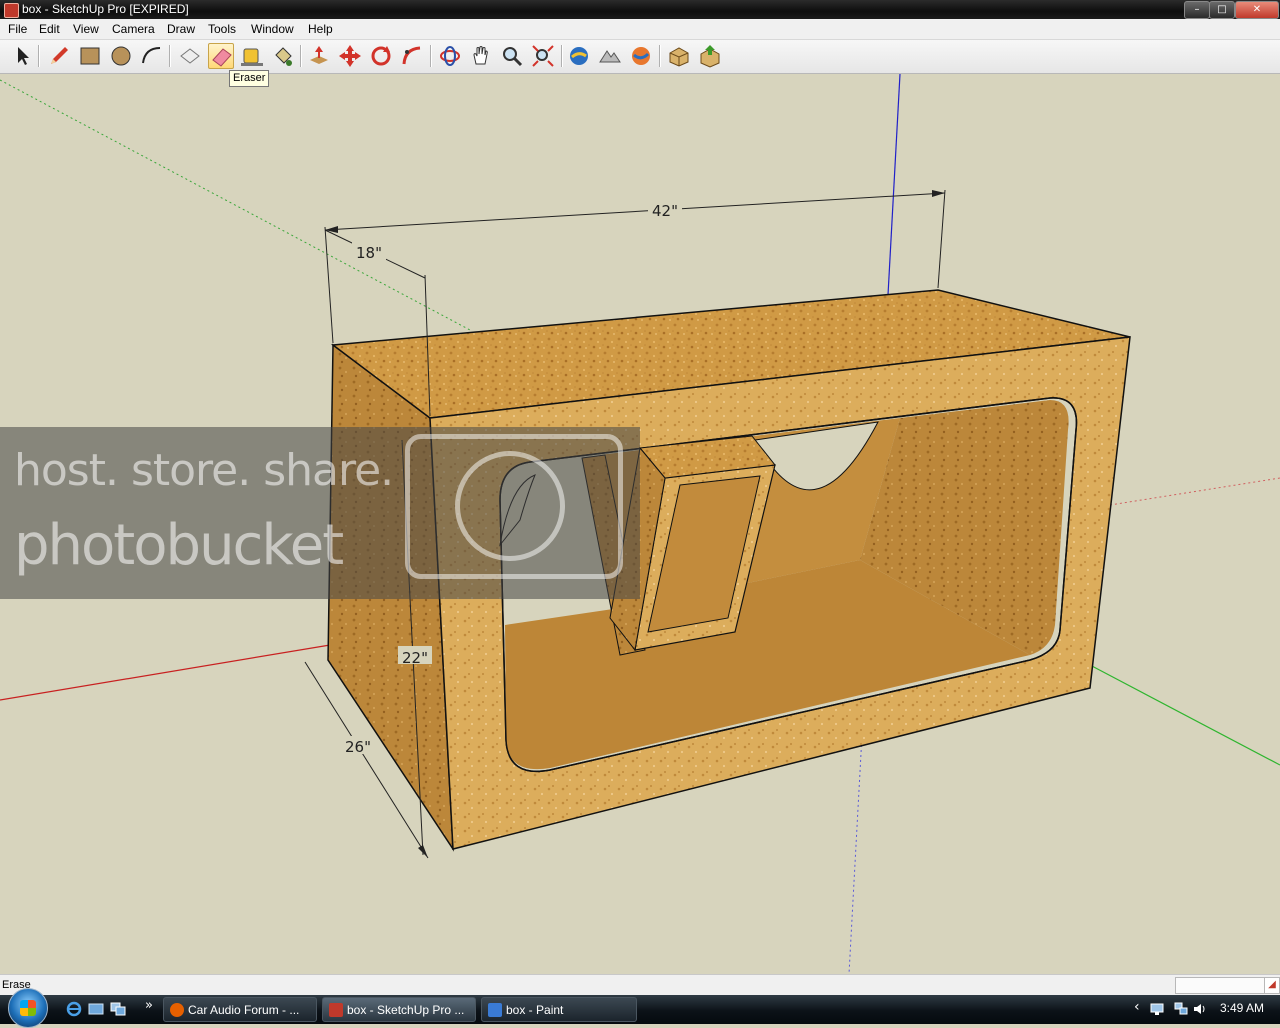  Describe the element at coordinates (235, 205) in the screenshot. I see `green-axis` at that location.